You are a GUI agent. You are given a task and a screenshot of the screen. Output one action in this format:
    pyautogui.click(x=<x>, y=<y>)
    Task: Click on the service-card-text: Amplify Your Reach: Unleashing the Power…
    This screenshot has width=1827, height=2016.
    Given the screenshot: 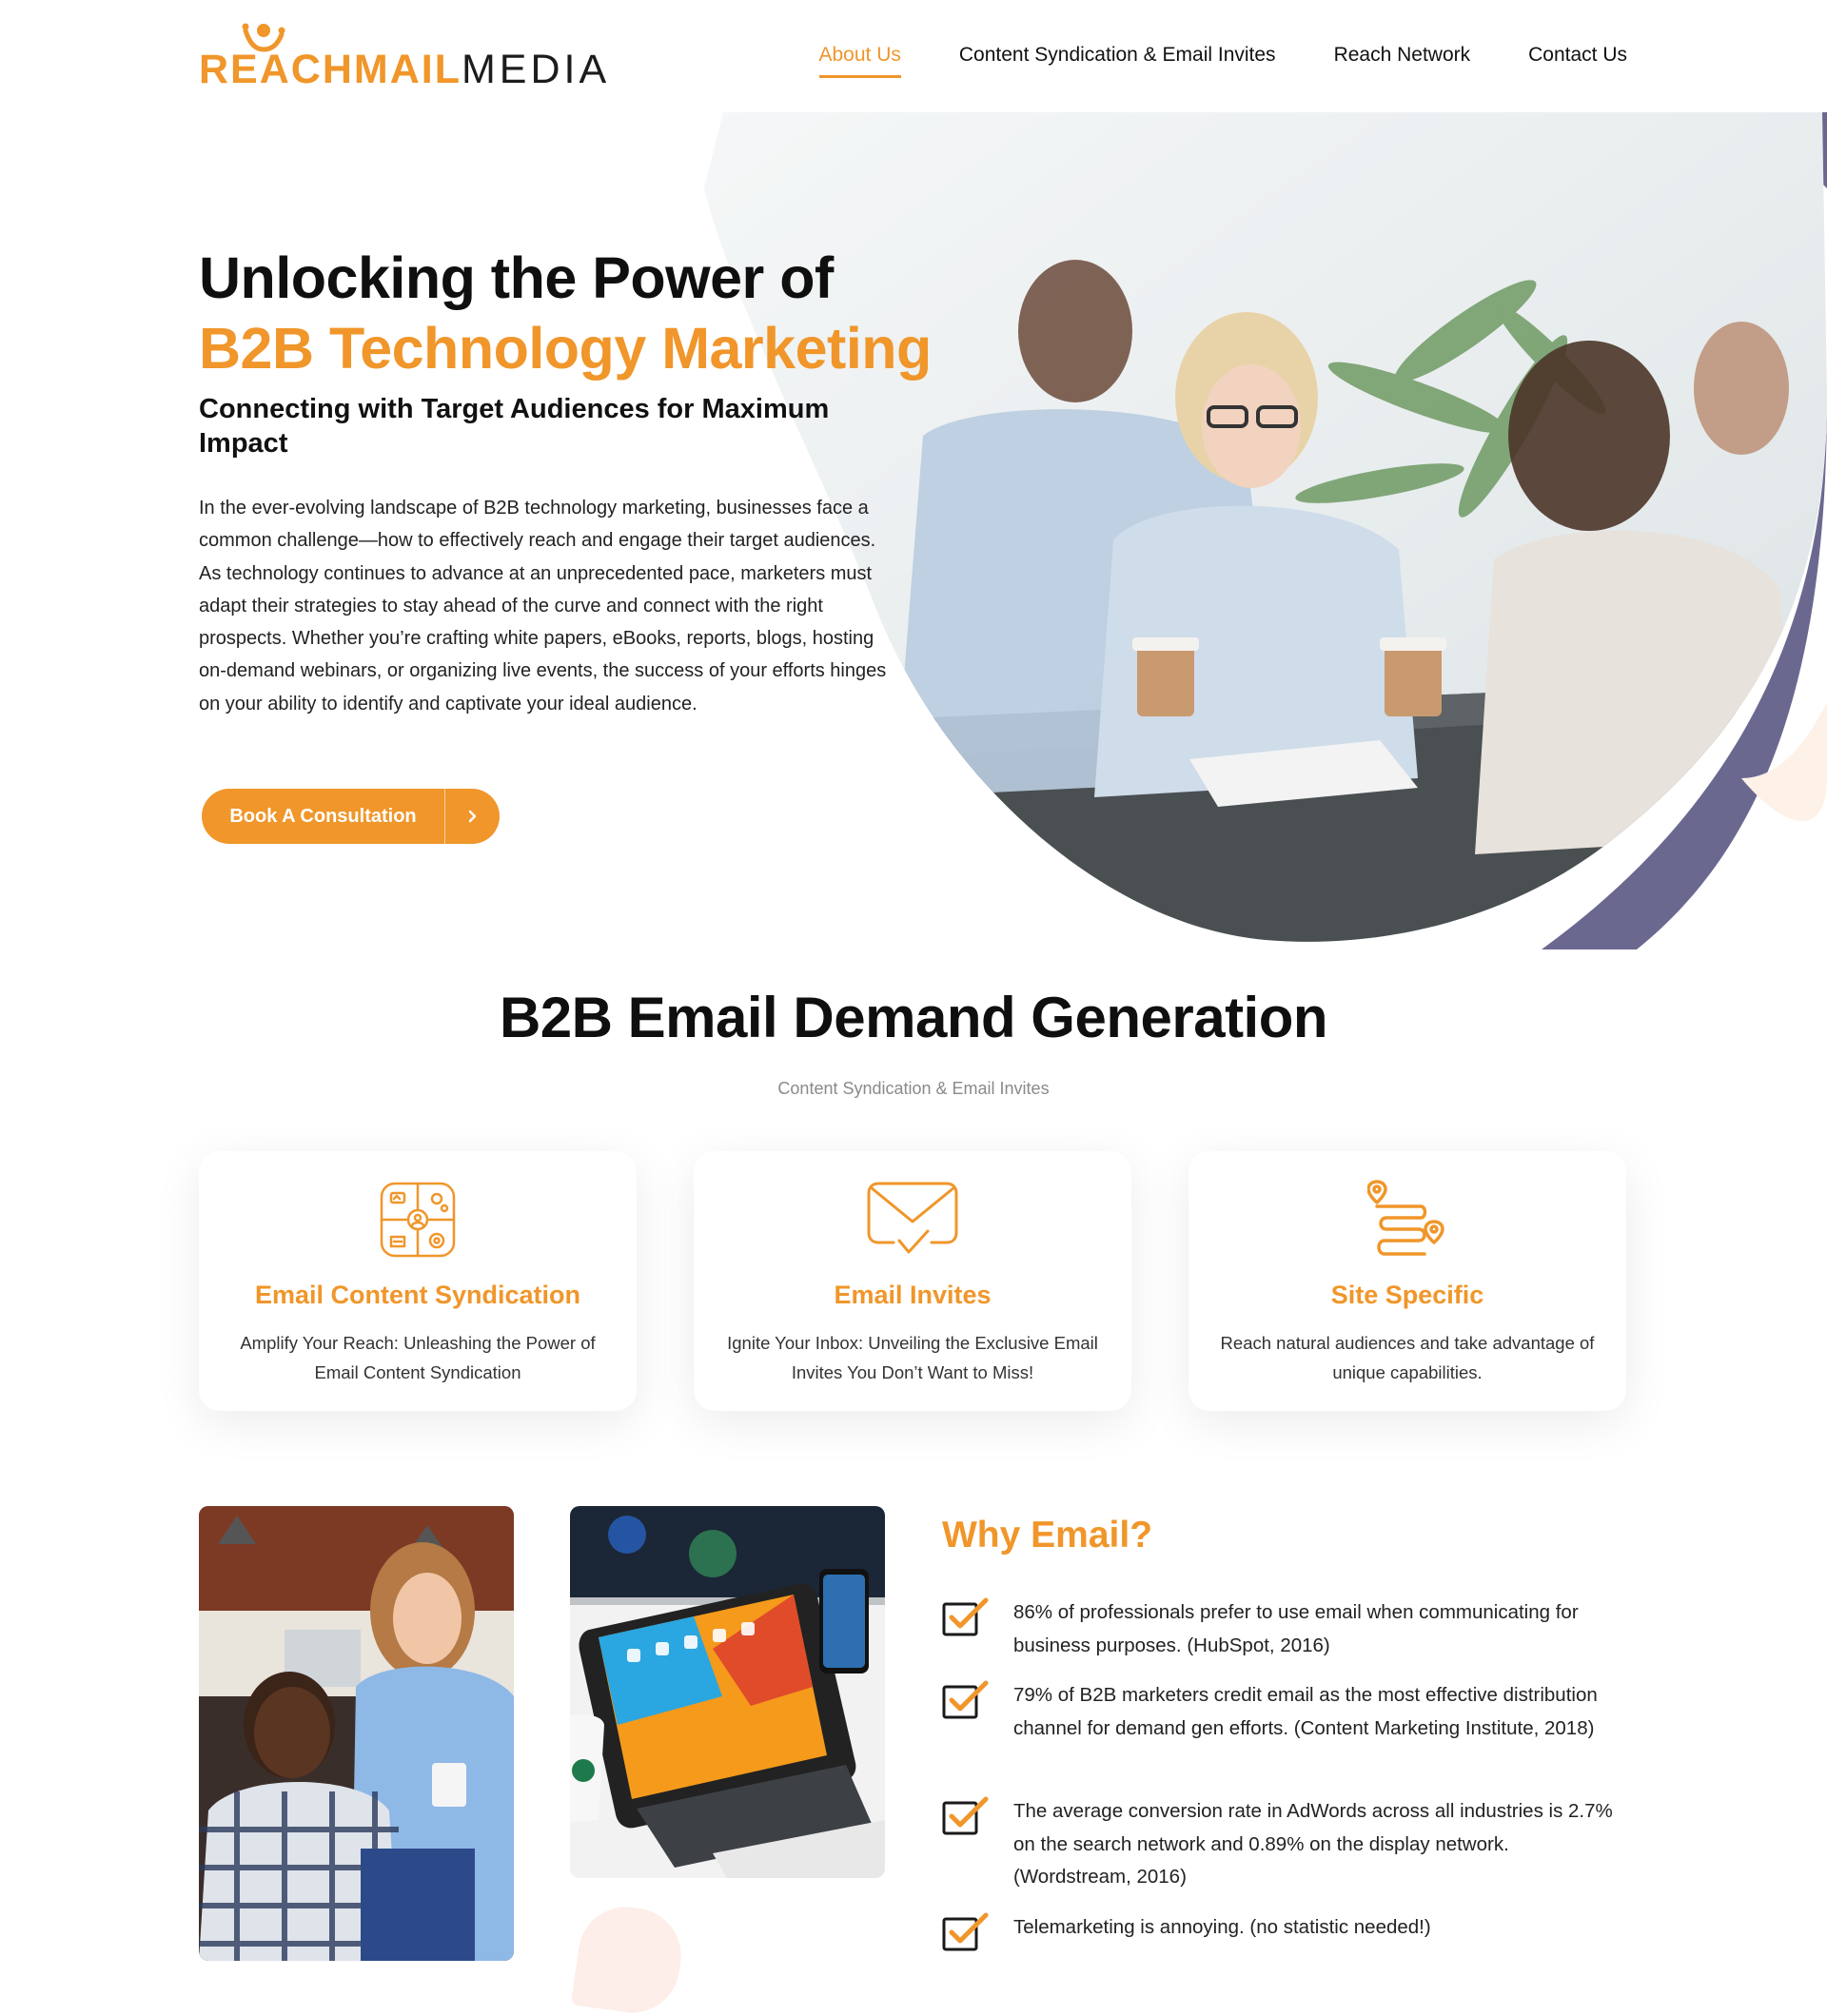 What is the action you would take?
    pyautogui.click(x=418, y=1357)
    